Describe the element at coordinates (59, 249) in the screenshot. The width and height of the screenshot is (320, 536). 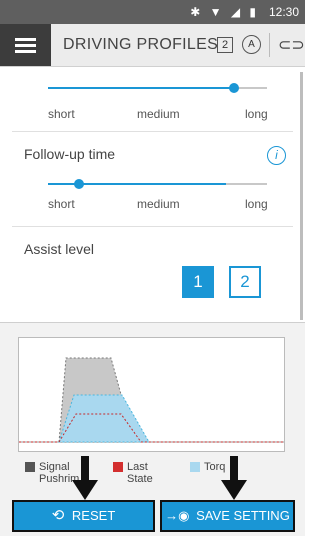
I see `assist-level-title: Assist level` at that location.